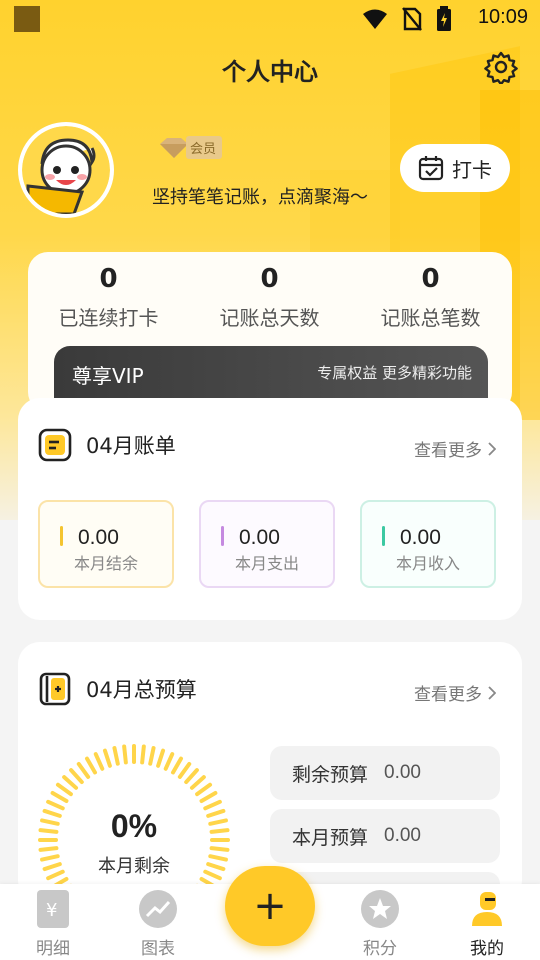  I want to click on page-title: 个人中心, so click(270, 72).